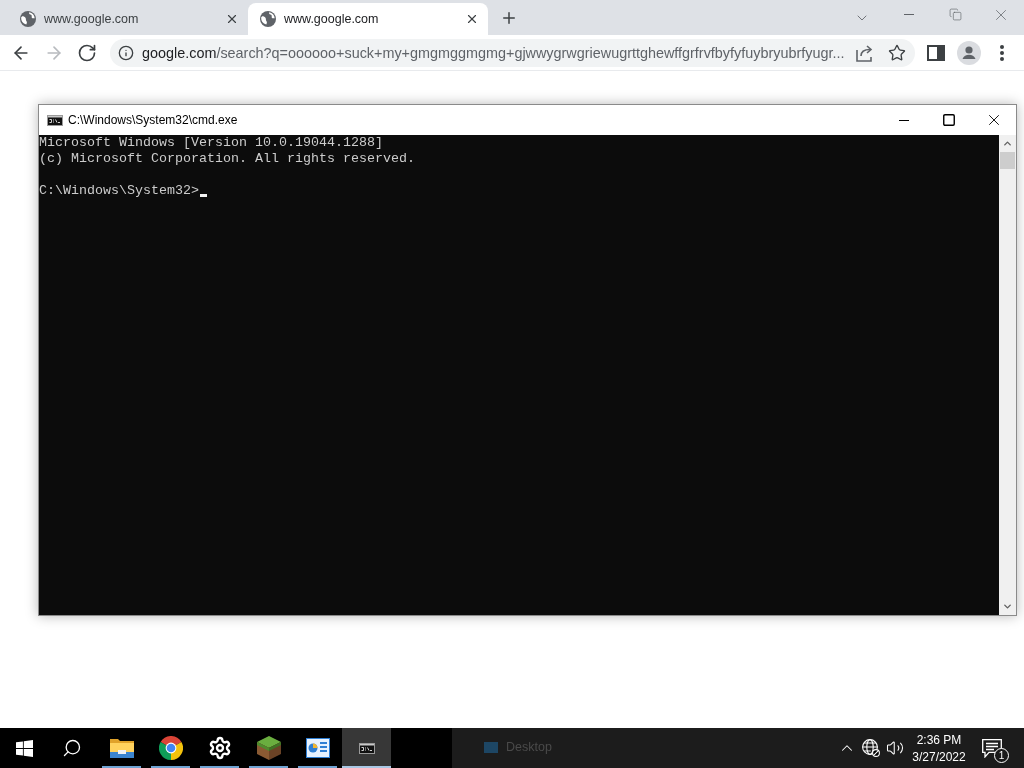 Image resolution: width=1024 pixels, height=768 pixels. What do you see at coordinates (119, 191) in the screenshot?
I see `command-prompt: C:\Windows\System32>` at bounding box center [119, 191].